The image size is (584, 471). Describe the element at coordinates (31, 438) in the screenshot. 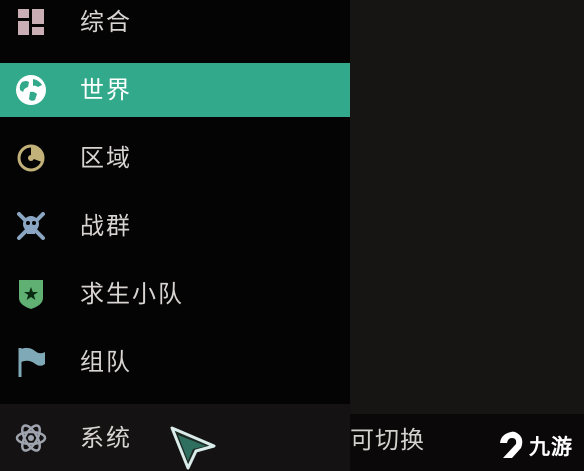

I see `atom-icon` at that location.